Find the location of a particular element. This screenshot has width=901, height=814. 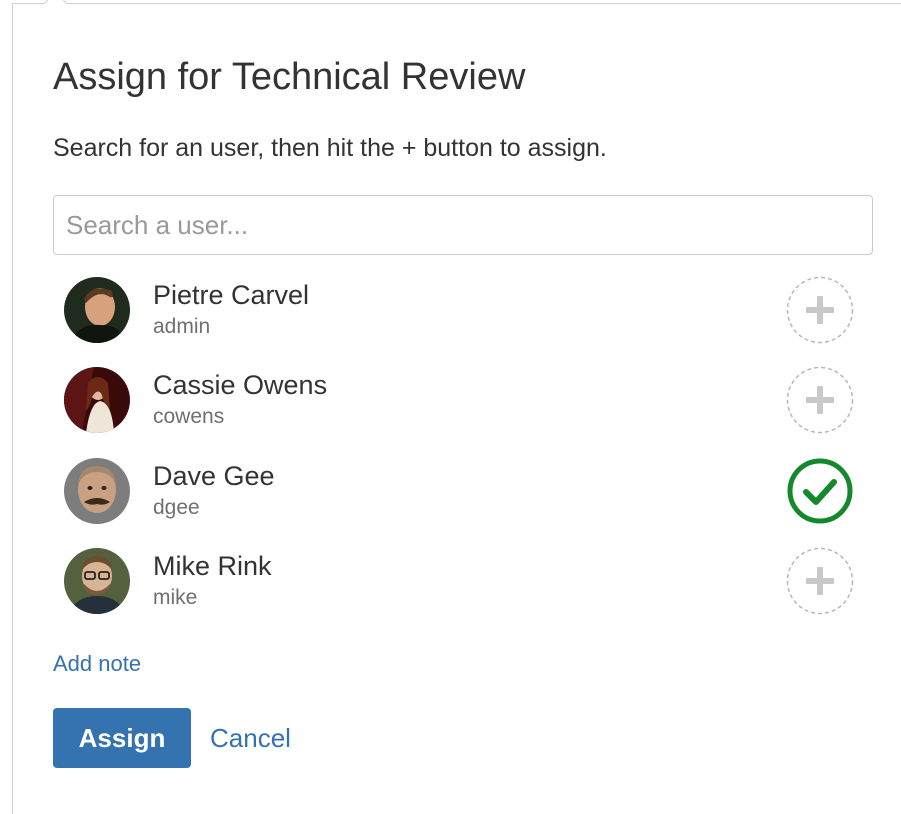

add-note-link: Add note is located at coordinates (97, 664).